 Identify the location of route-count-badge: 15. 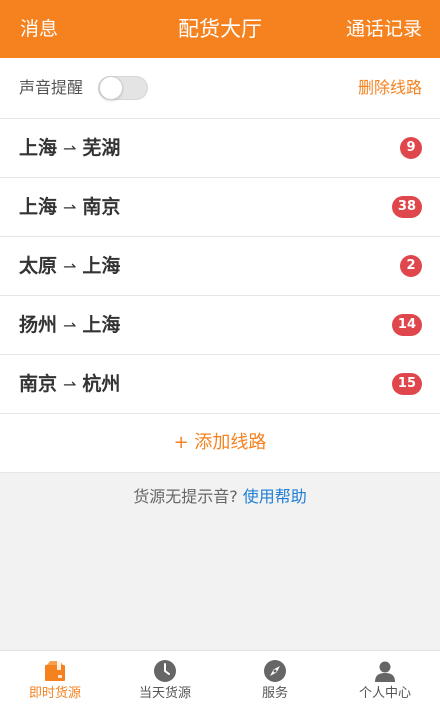
(406, 384).